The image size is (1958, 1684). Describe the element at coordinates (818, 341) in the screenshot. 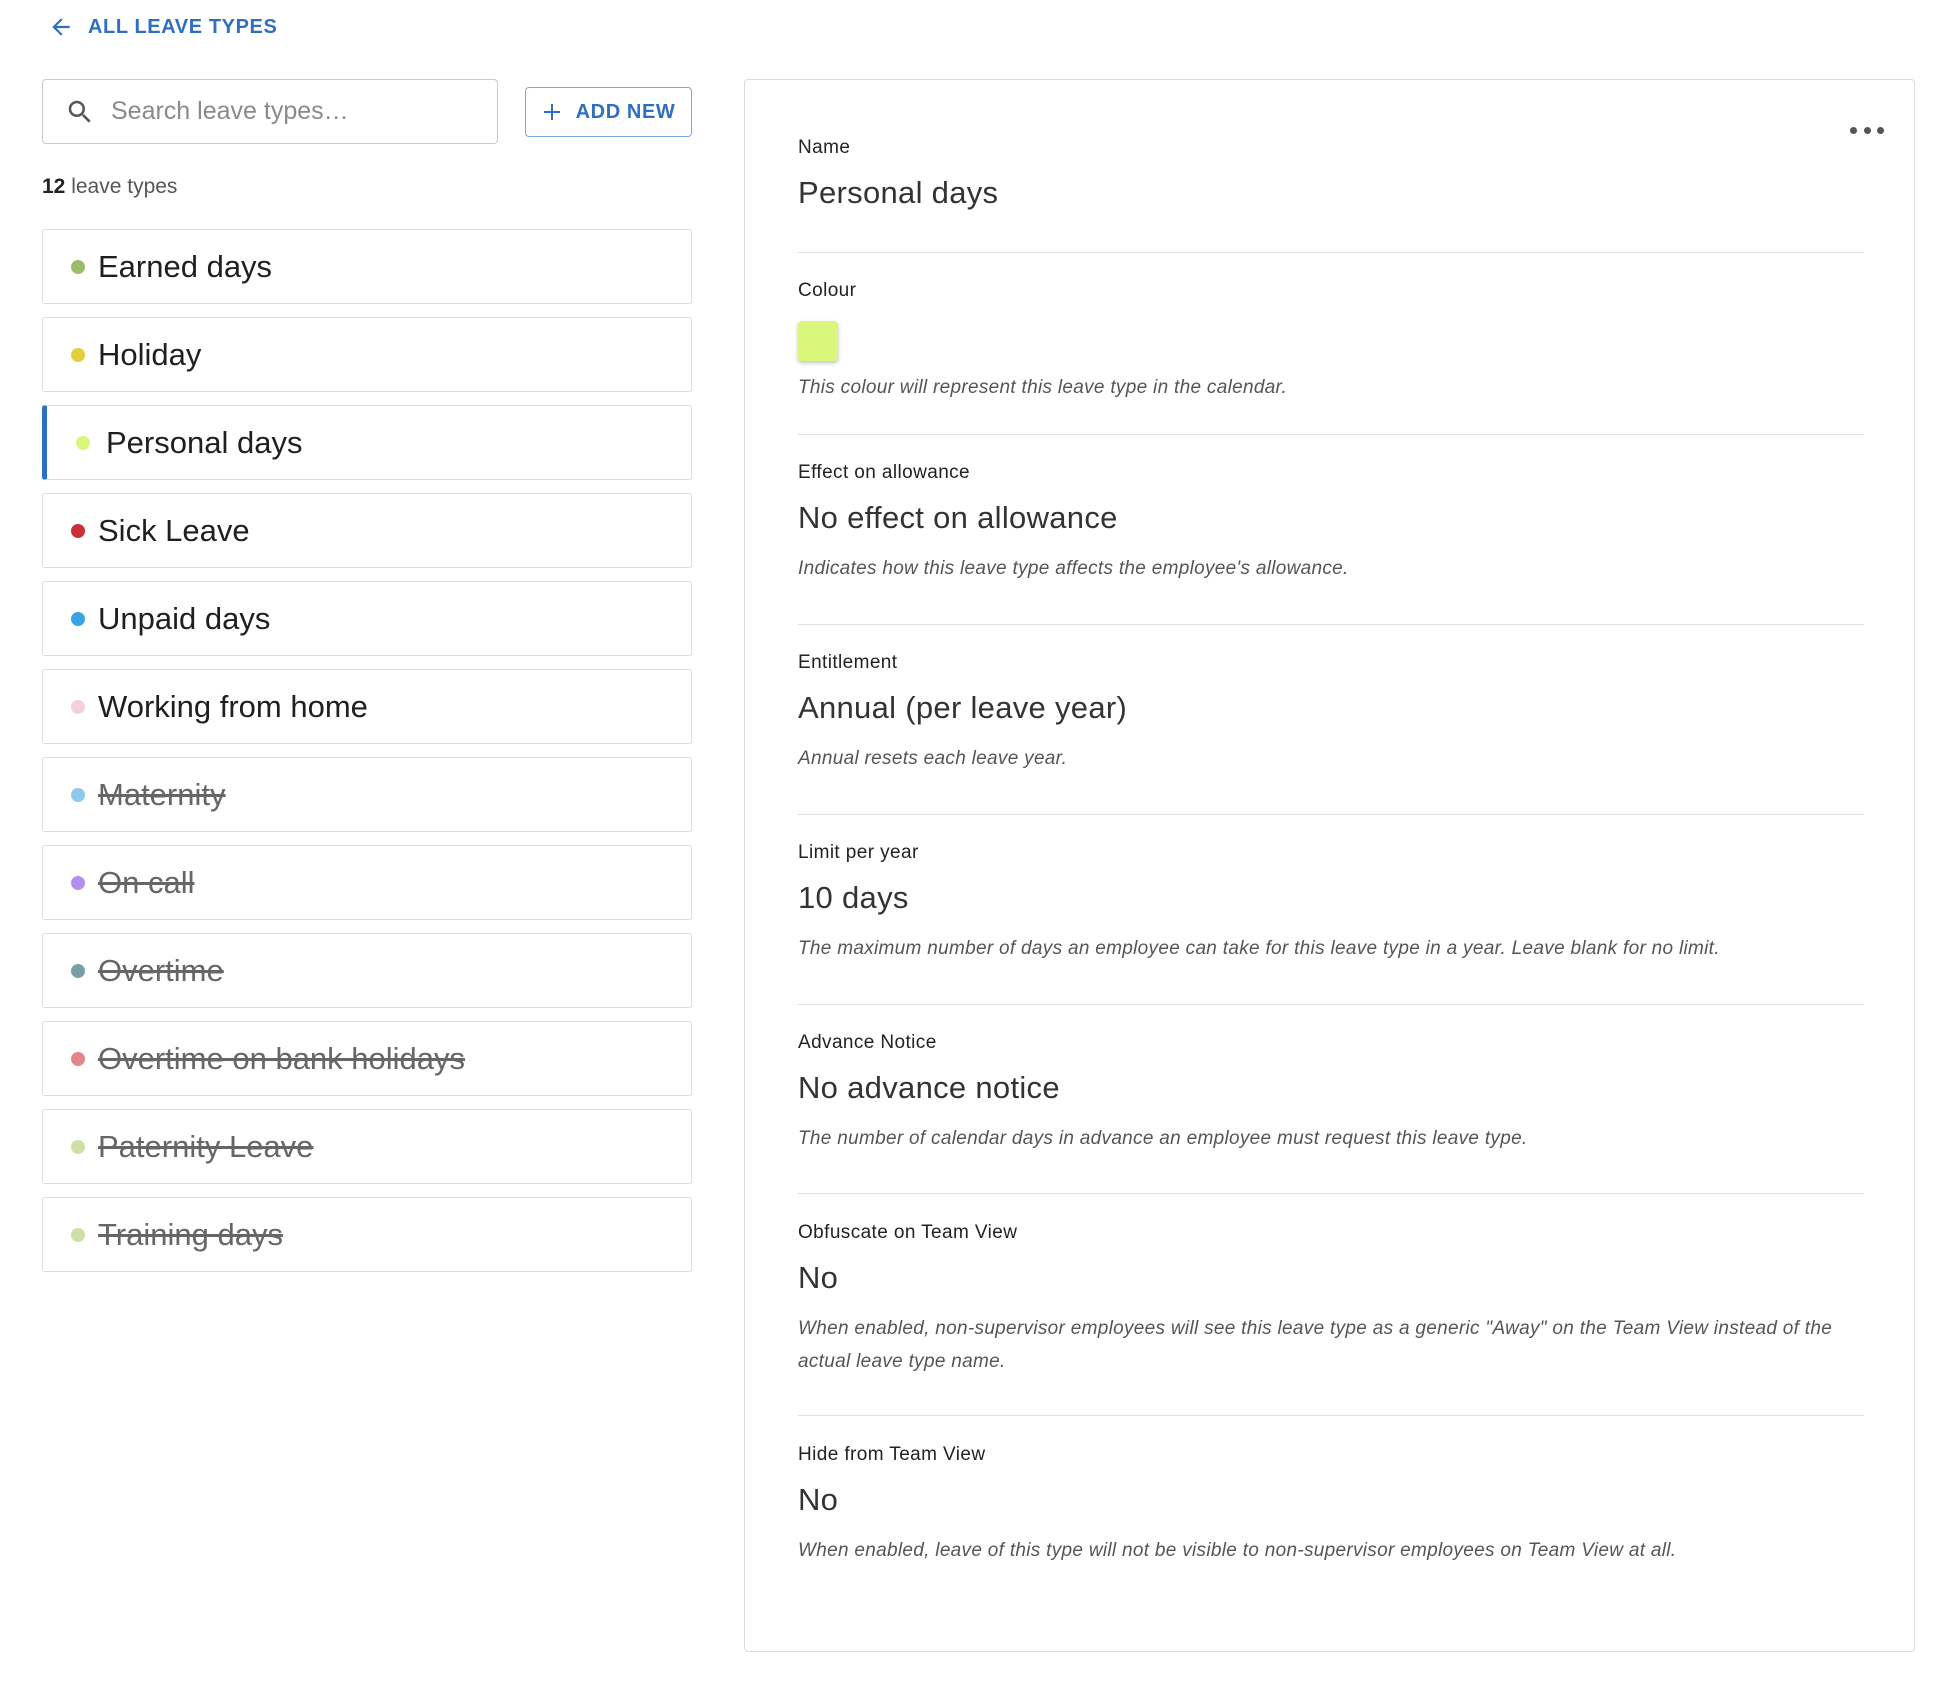

I see `colour-swatch` at that location.